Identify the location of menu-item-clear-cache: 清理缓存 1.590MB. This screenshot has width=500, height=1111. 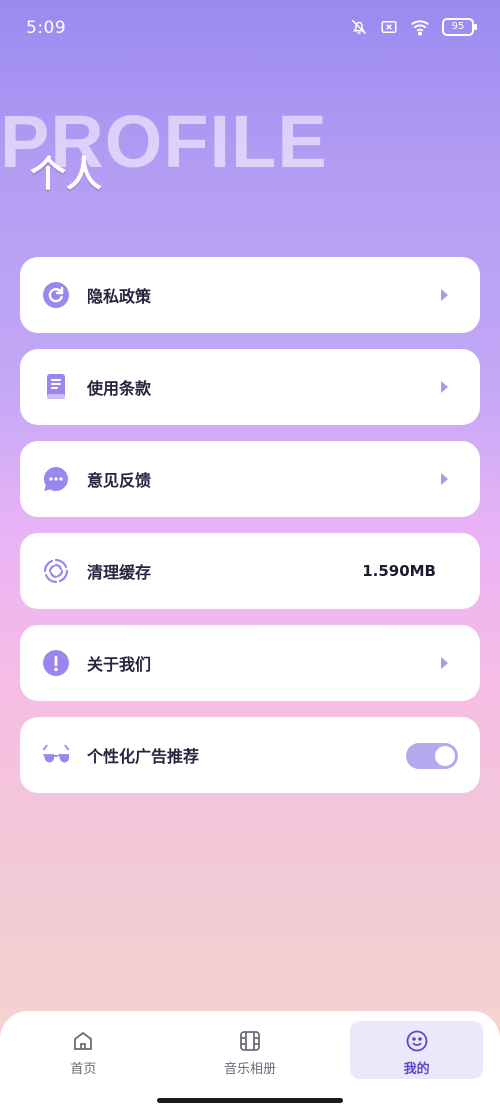
(250, 571).